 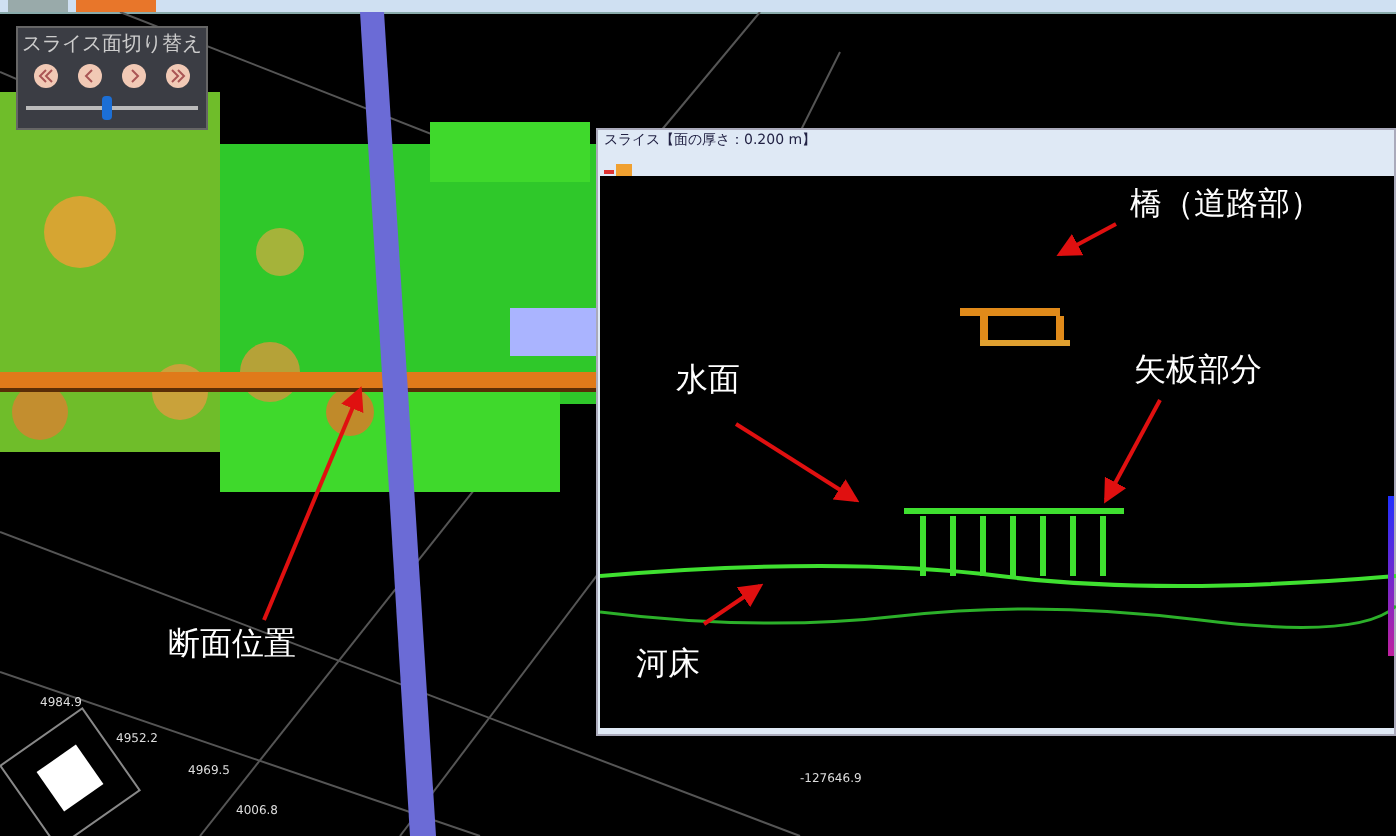 I want to click on double-left-icon, so click(x=46, y=76).